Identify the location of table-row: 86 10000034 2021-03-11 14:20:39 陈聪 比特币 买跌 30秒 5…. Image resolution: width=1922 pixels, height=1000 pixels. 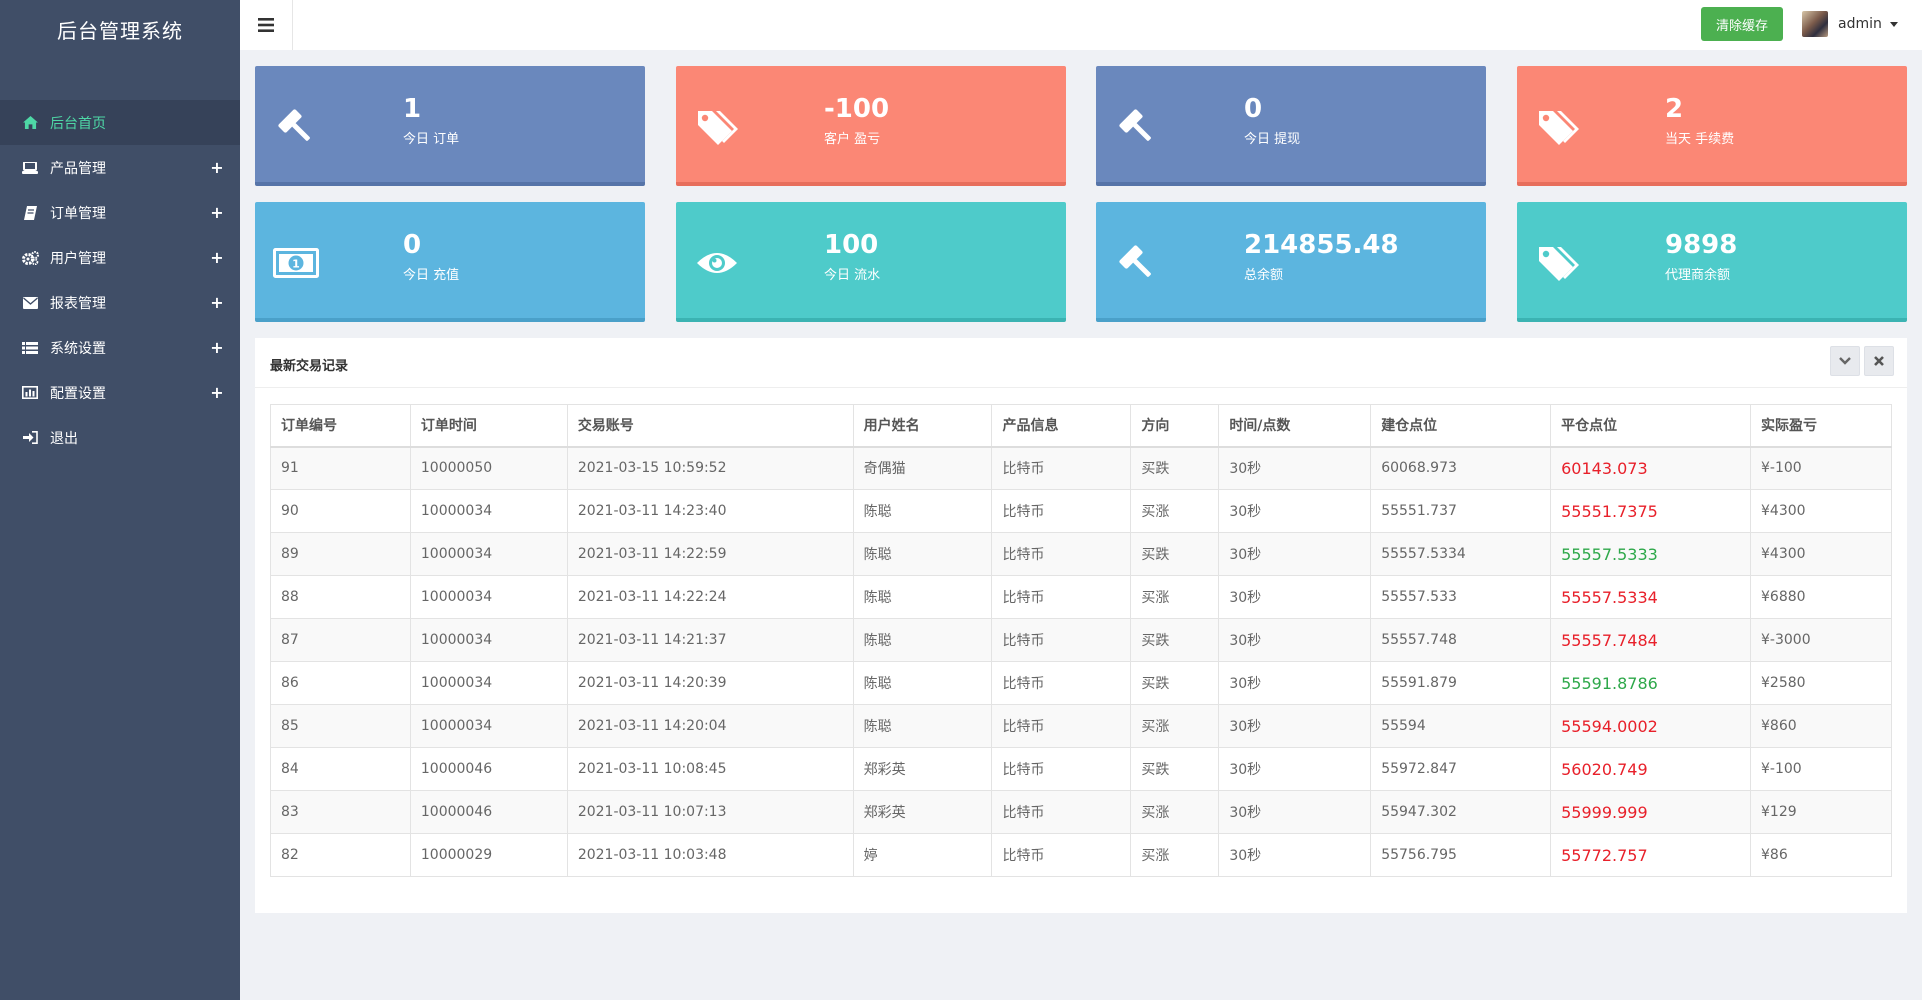
(1081, 683).